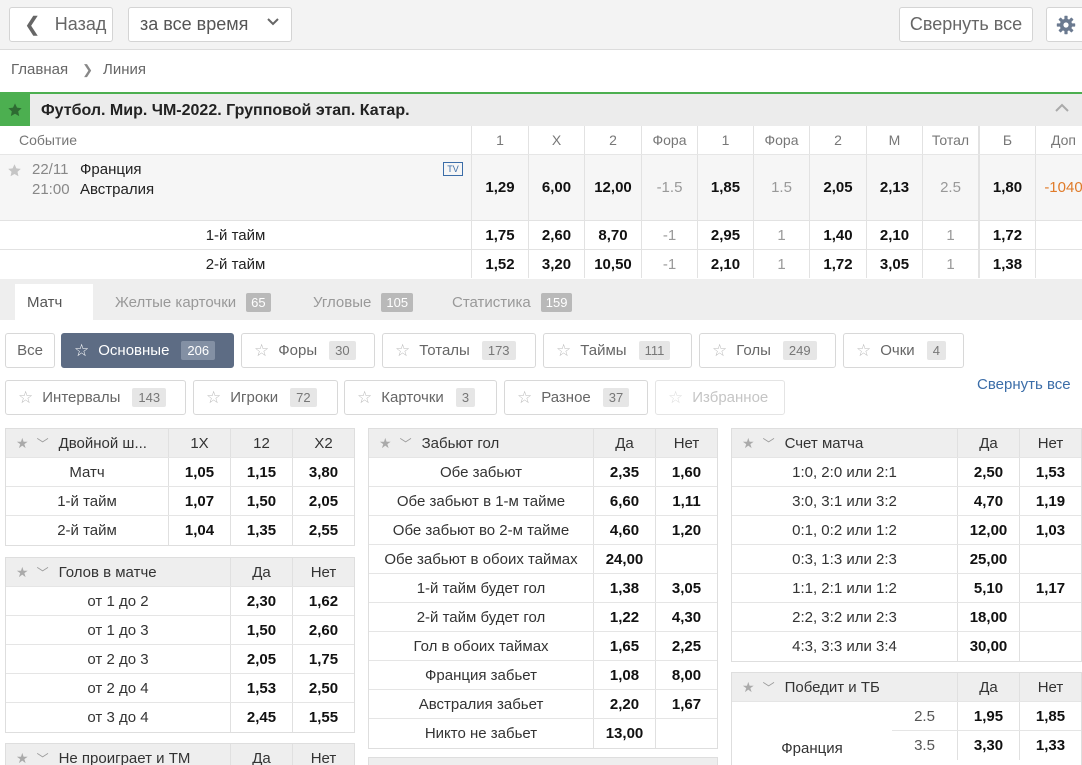 The image size is (1082, 765). What do you see at coordinates (323, 659) in the screenshot?
I see `odd-cell: 1,75` at bounding box center [323, 659].